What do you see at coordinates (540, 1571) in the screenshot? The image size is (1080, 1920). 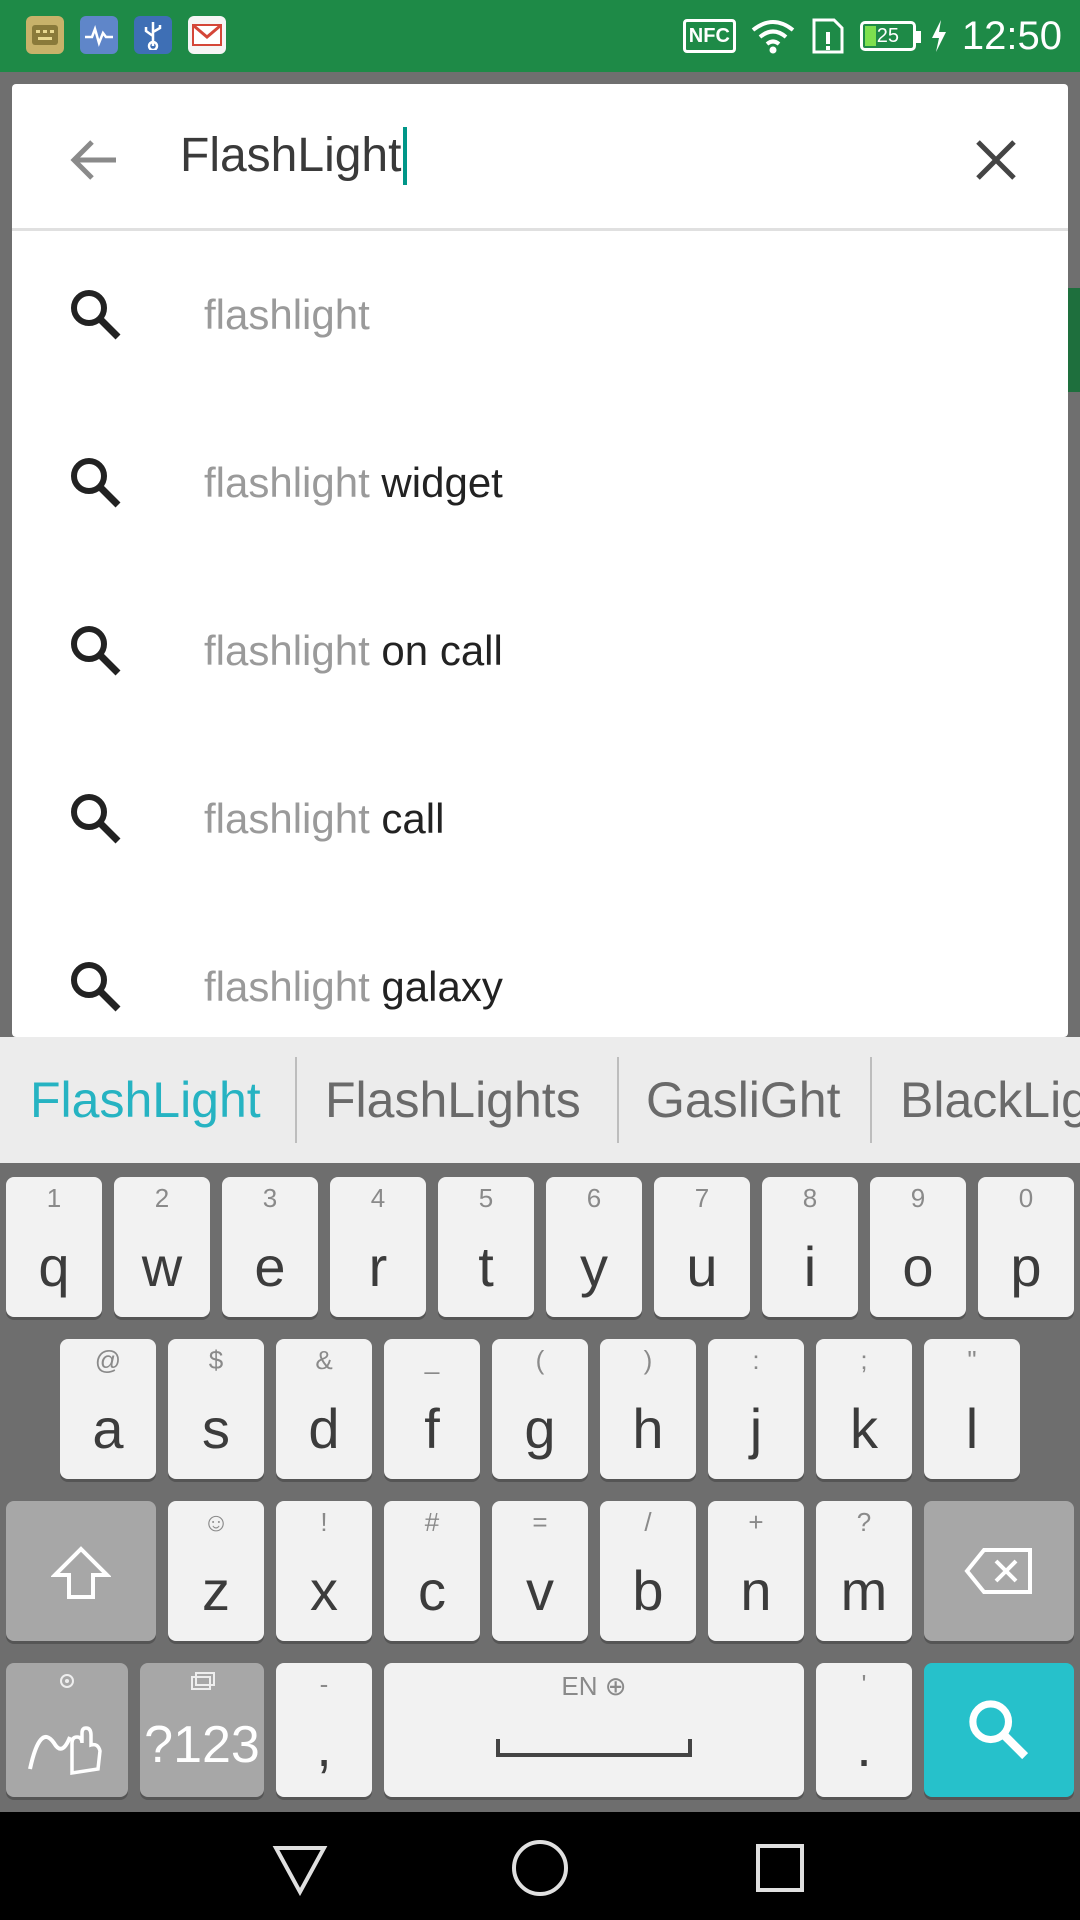 I see `key-v: = v` at bounding box center [540, 1571].